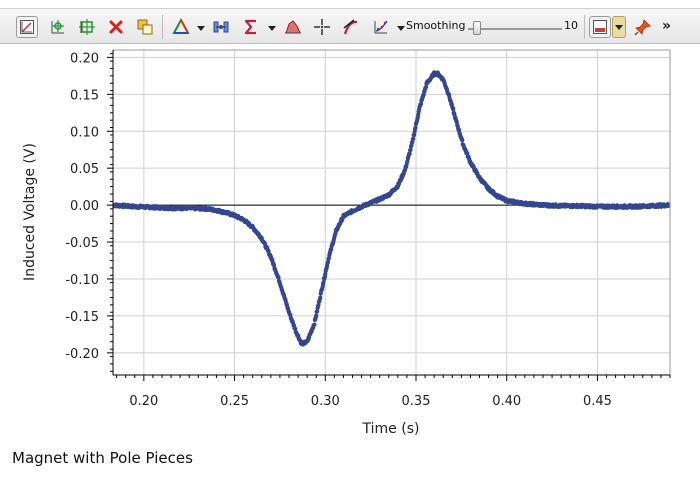 This screenshot has width=700, height=499. I want to click on y-tick-label: -0.15, so click(82, 317).